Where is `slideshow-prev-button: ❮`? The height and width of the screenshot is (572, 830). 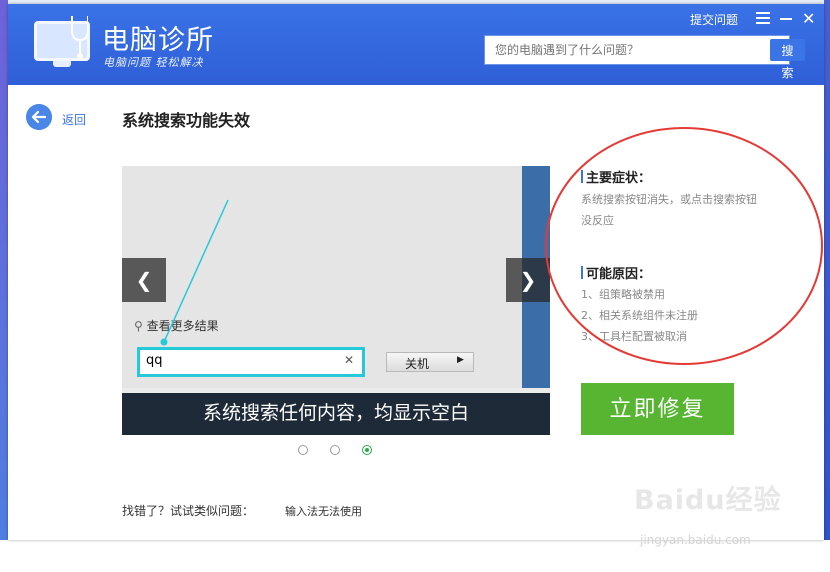
slideshow-prev-button: ❮ is located at coordinates (144, 280).